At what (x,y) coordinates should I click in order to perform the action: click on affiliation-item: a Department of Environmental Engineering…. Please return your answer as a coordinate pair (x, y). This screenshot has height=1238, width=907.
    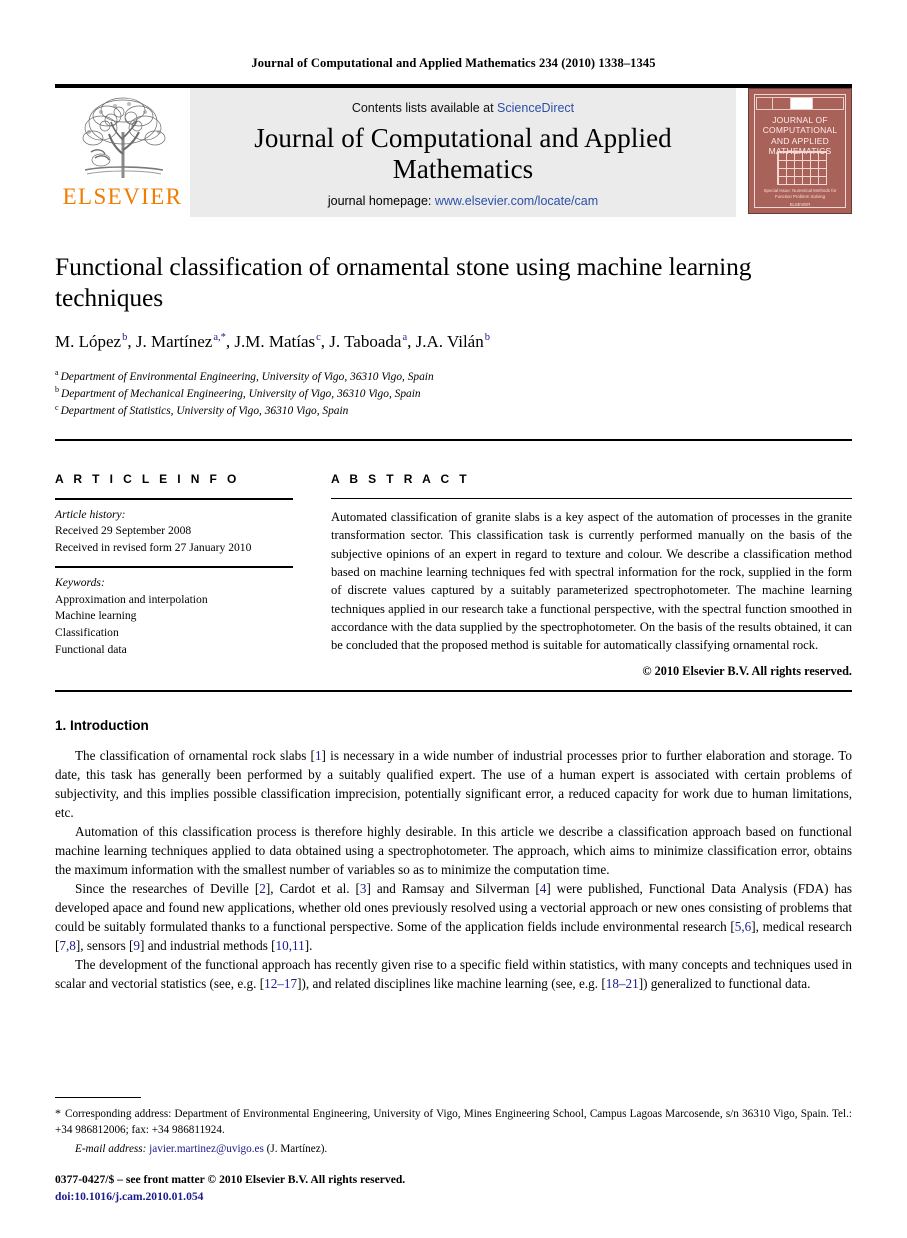
    Looking at the image, I should click on (453, 377).